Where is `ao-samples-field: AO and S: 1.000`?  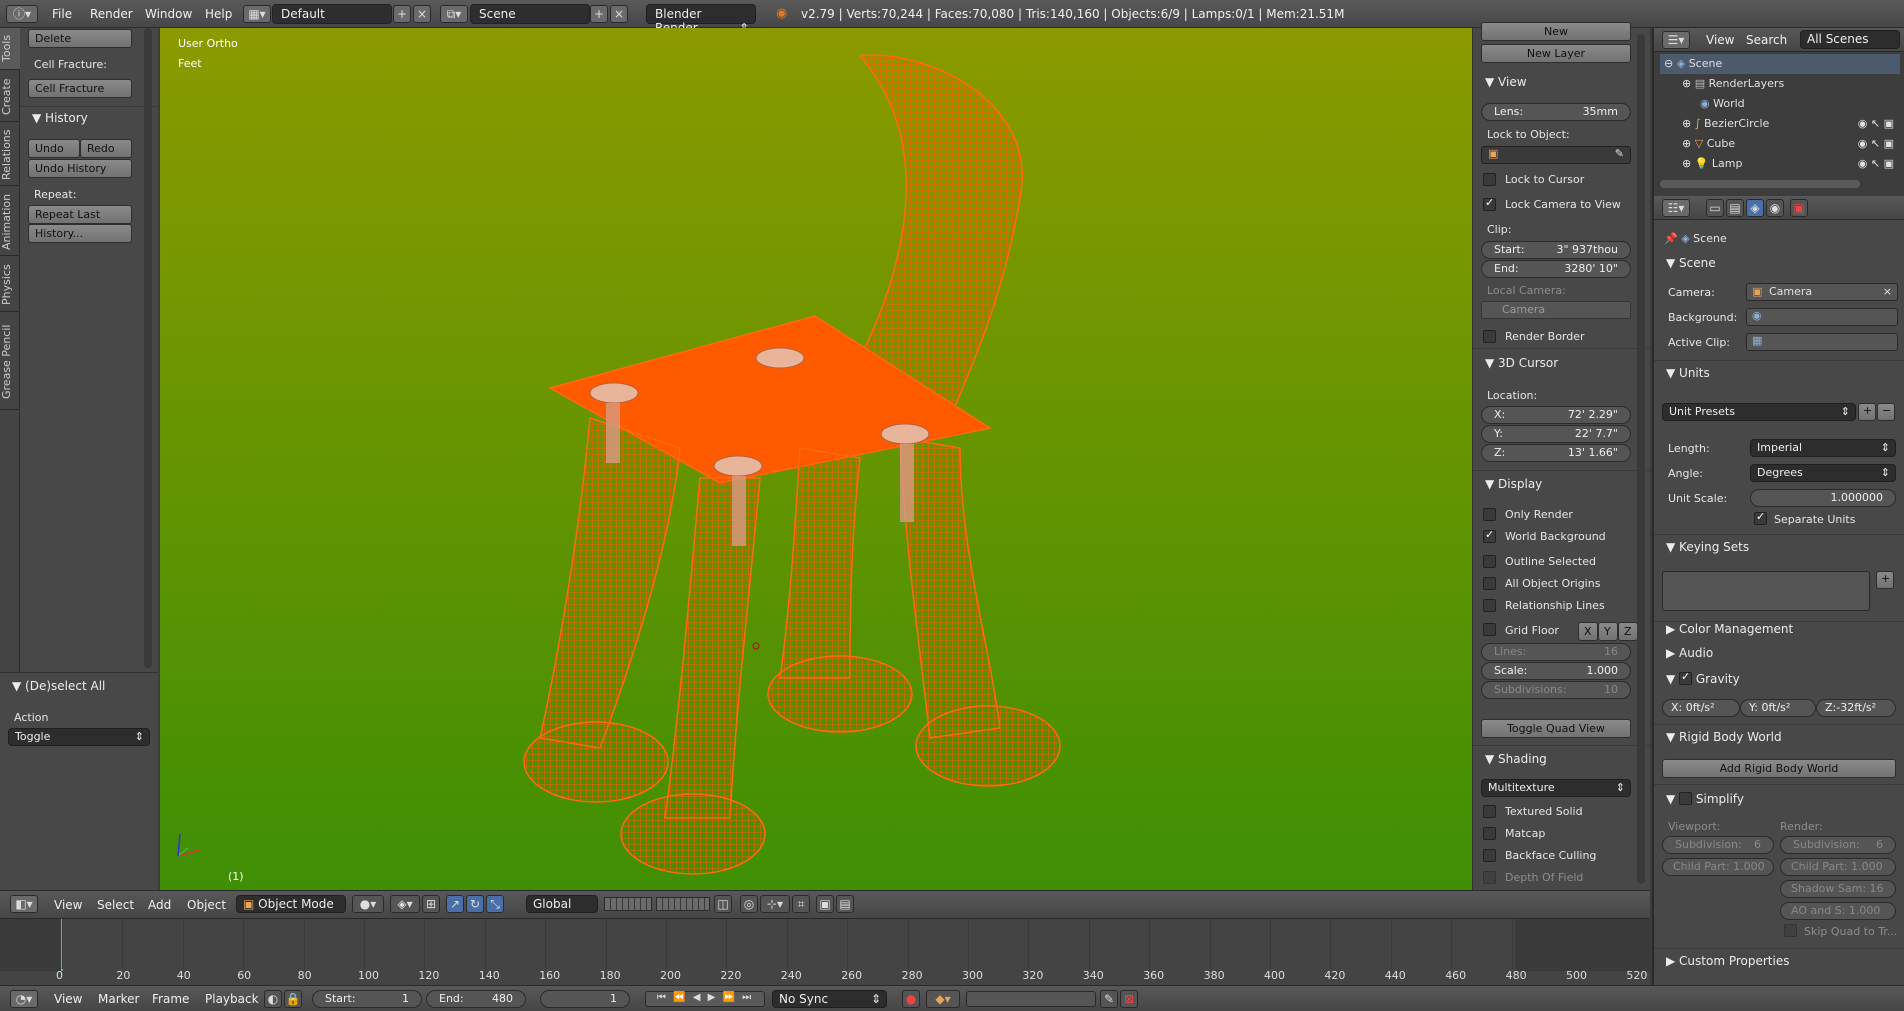 ao-samples-field: AO and S: 1.000 is located at coordinates (1838, 911).